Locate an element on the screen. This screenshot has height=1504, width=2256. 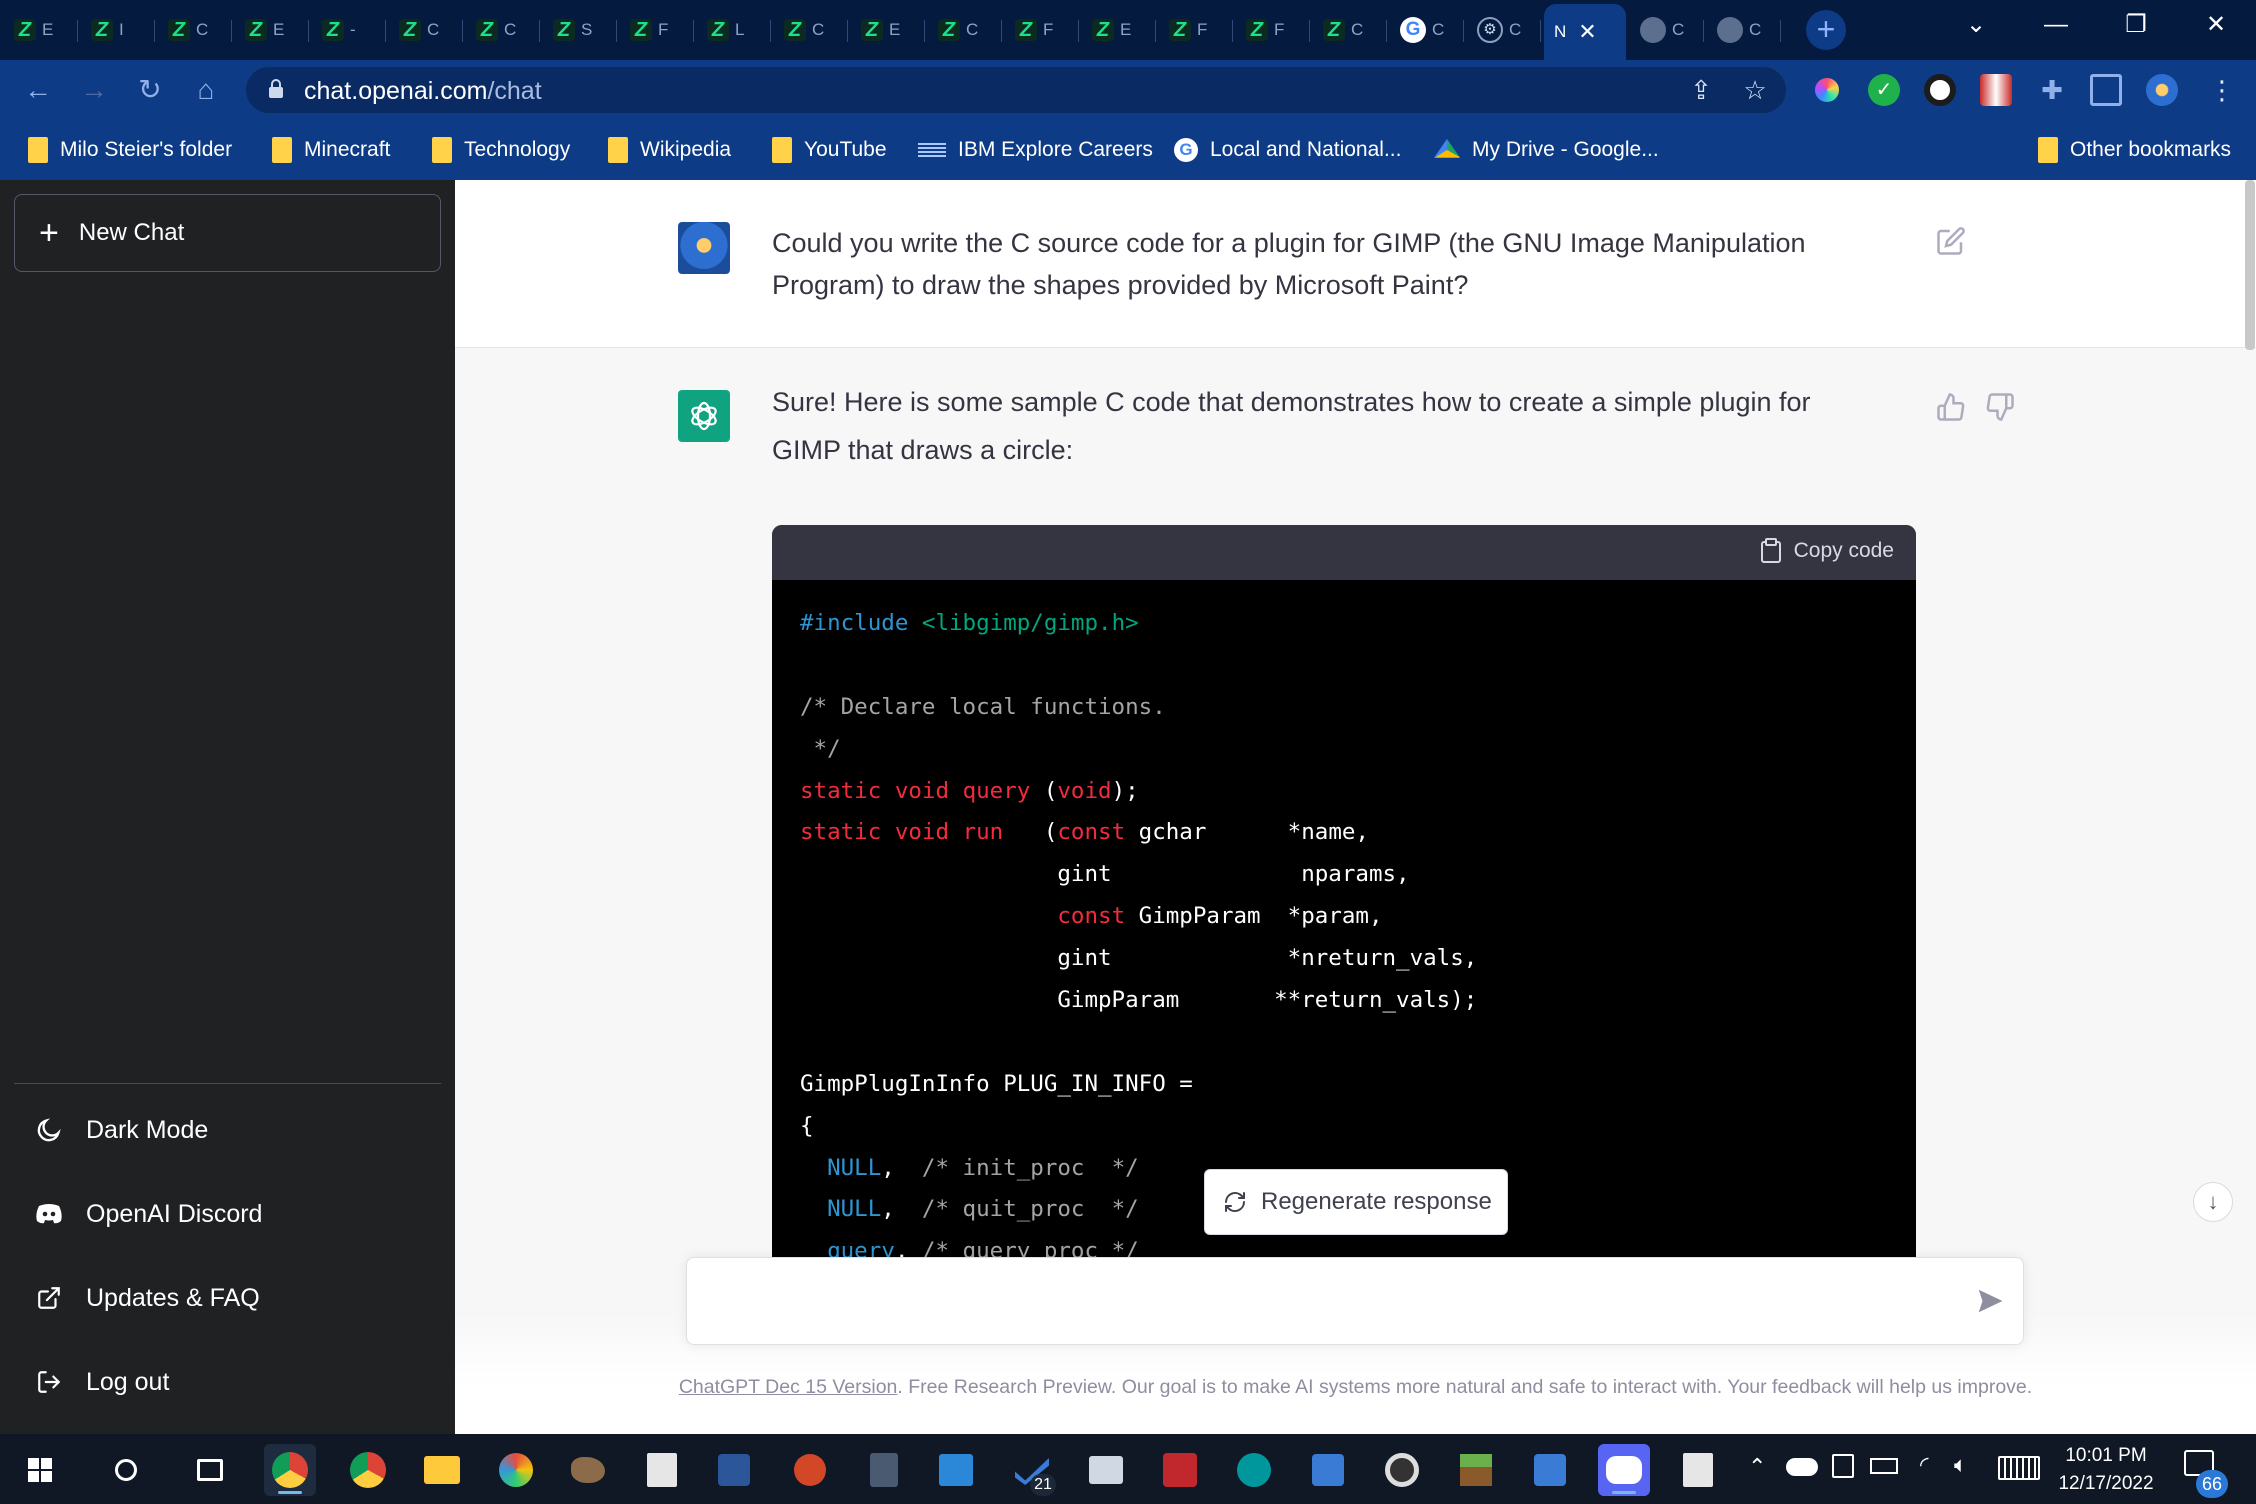
reload-icon: ↻ is located at coordinates (150, 90).